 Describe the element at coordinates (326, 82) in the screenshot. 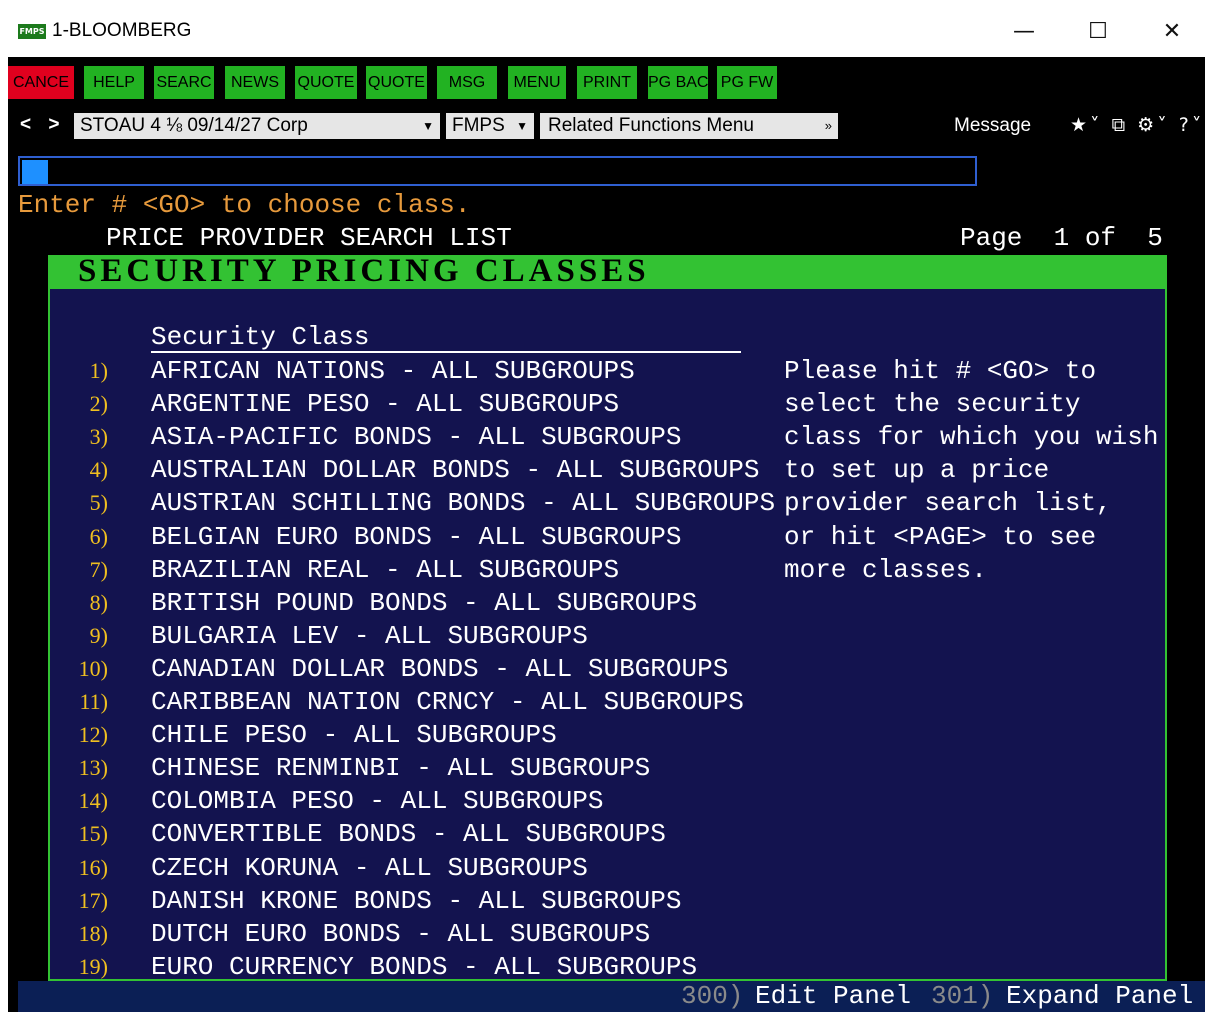

I see `quote-button-1: QUOTE` at that location.